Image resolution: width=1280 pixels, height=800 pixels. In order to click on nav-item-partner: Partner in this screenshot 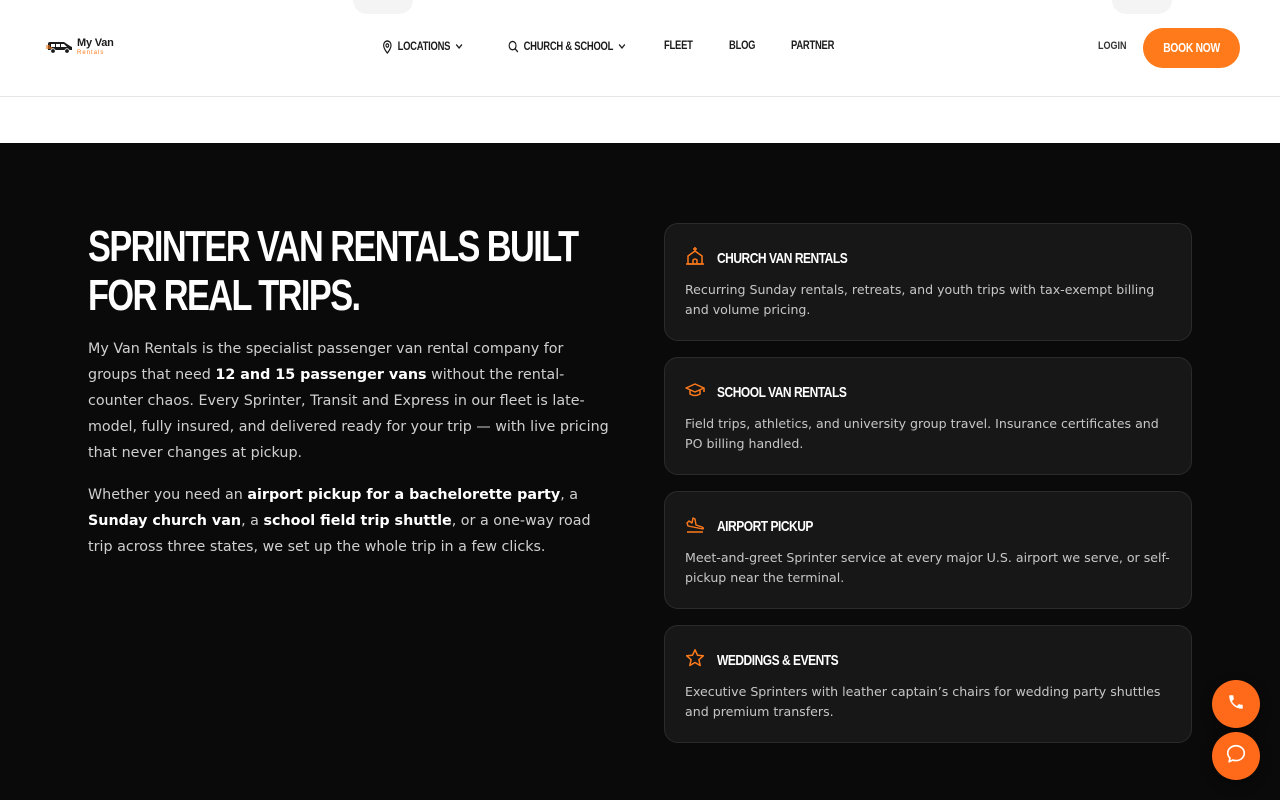, I will do `click(812, 46)`.